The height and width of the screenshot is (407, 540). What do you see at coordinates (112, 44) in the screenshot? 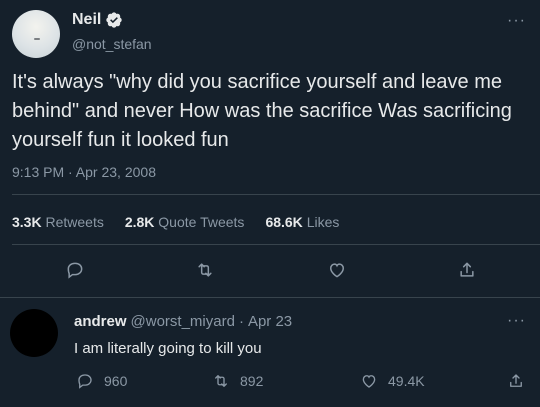
I see `author-handle: @not_stefan` at bounding box center [112, 44].